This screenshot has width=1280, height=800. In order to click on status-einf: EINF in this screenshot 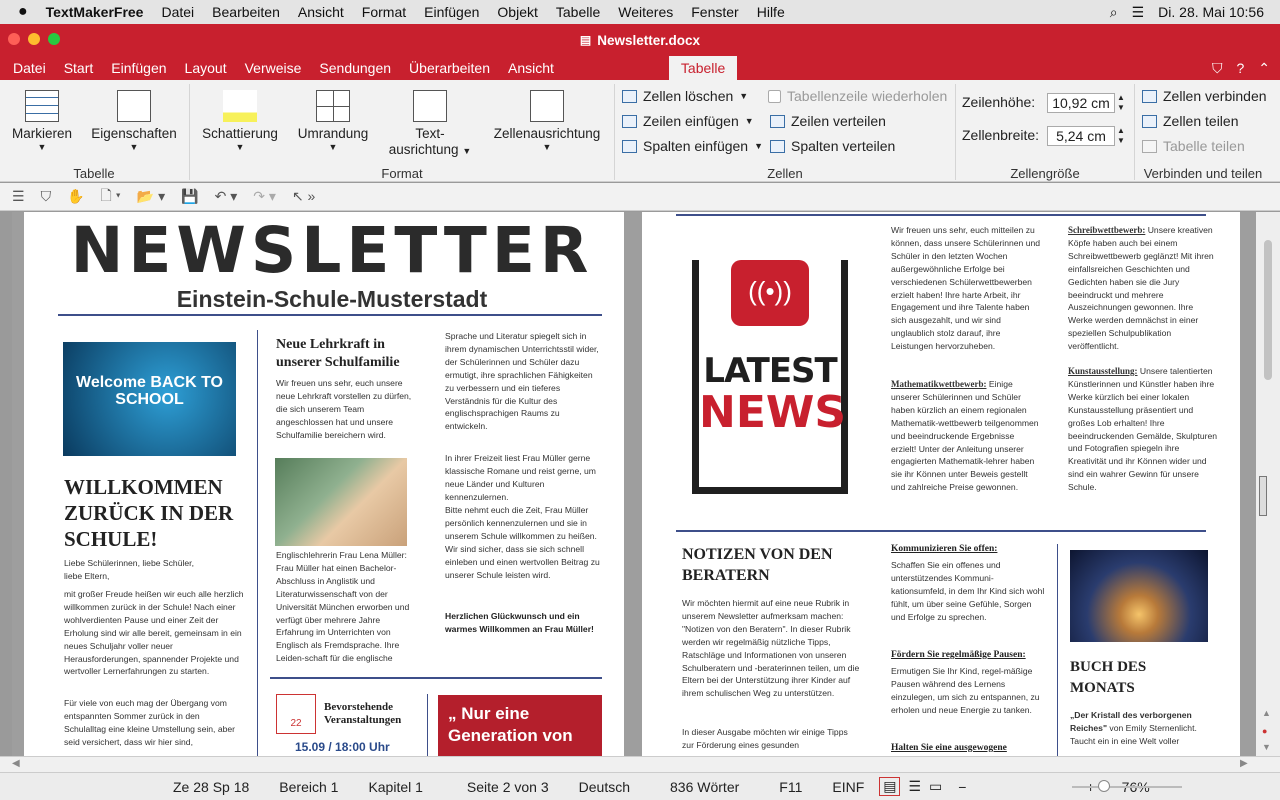, I will do `click(848, 787)`.